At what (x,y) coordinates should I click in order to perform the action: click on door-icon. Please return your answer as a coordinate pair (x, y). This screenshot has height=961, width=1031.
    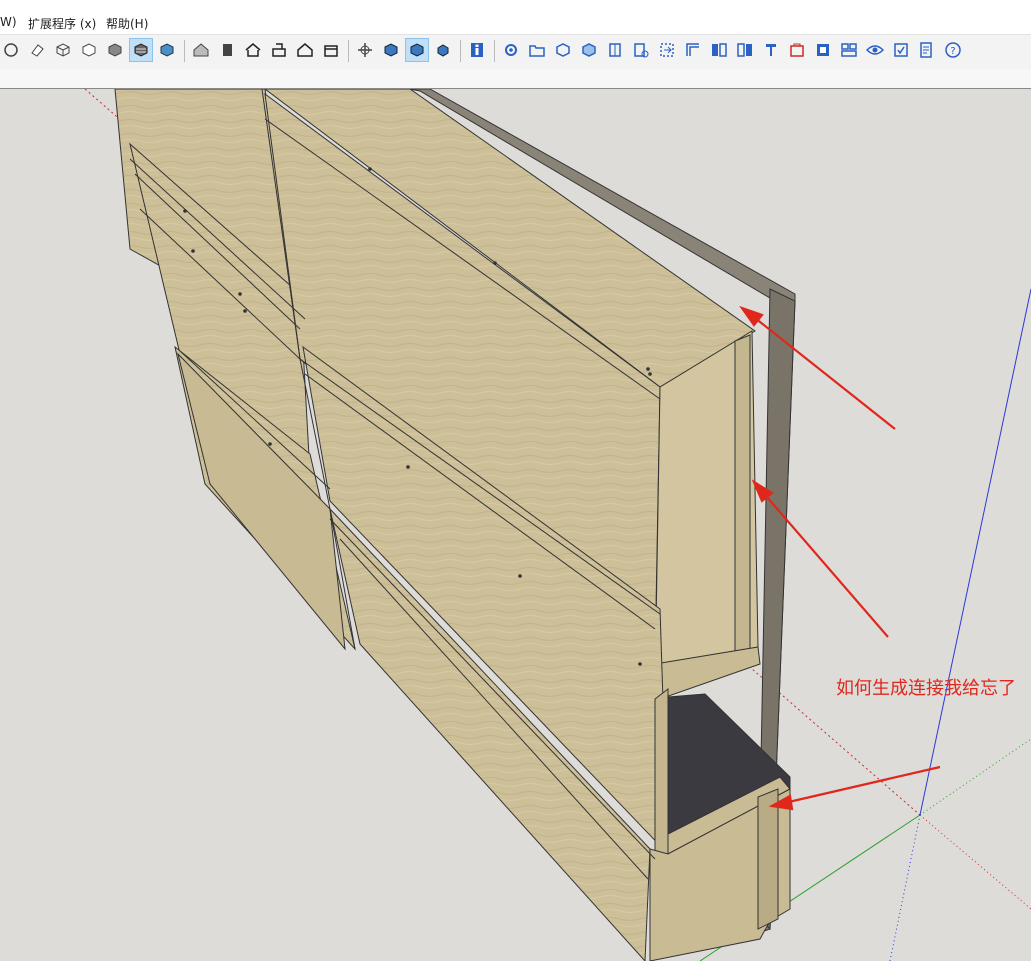
    Looking at the image, I should click on (615, 50).